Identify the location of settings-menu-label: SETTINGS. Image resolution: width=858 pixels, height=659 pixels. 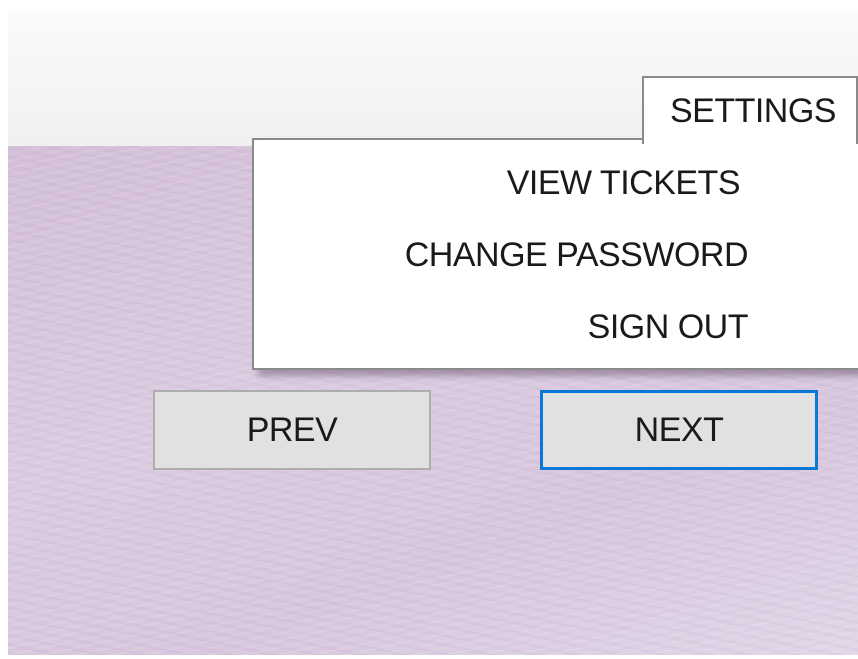
(753, 110).